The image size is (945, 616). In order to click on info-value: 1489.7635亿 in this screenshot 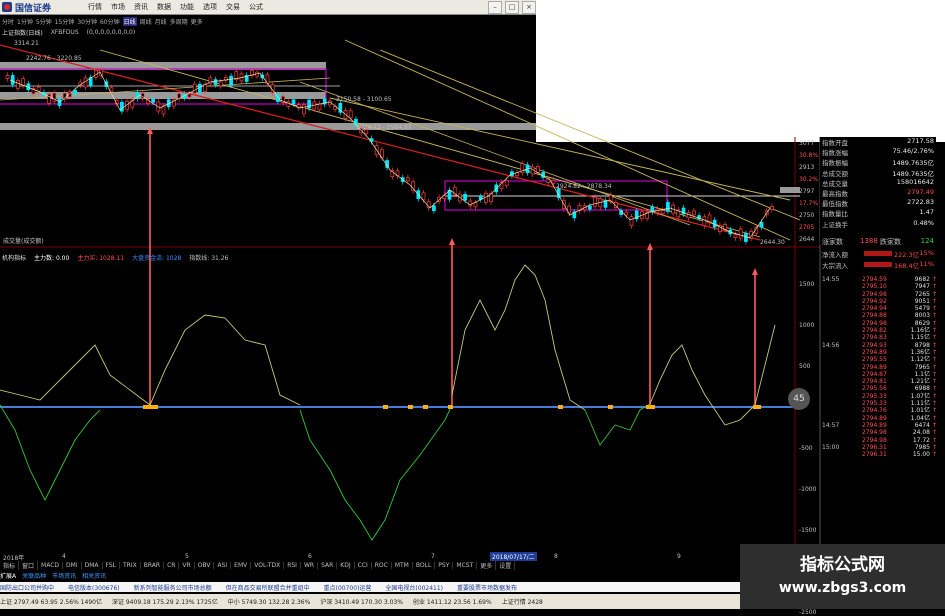, I will do `click(913, 173)`.